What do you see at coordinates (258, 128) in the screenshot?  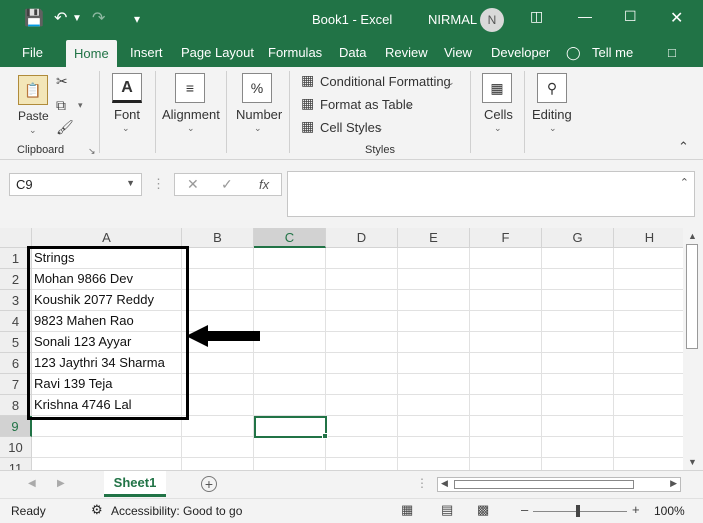 I see `number-dropdown-icon: ⌄` at bounding box center [258, 128].